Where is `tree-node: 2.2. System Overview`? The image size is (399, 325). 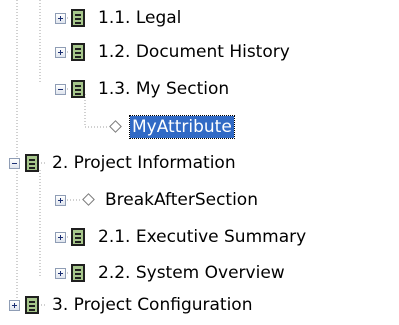 tree-node: 2.2. System Overview is located at coordinates (199, 273).